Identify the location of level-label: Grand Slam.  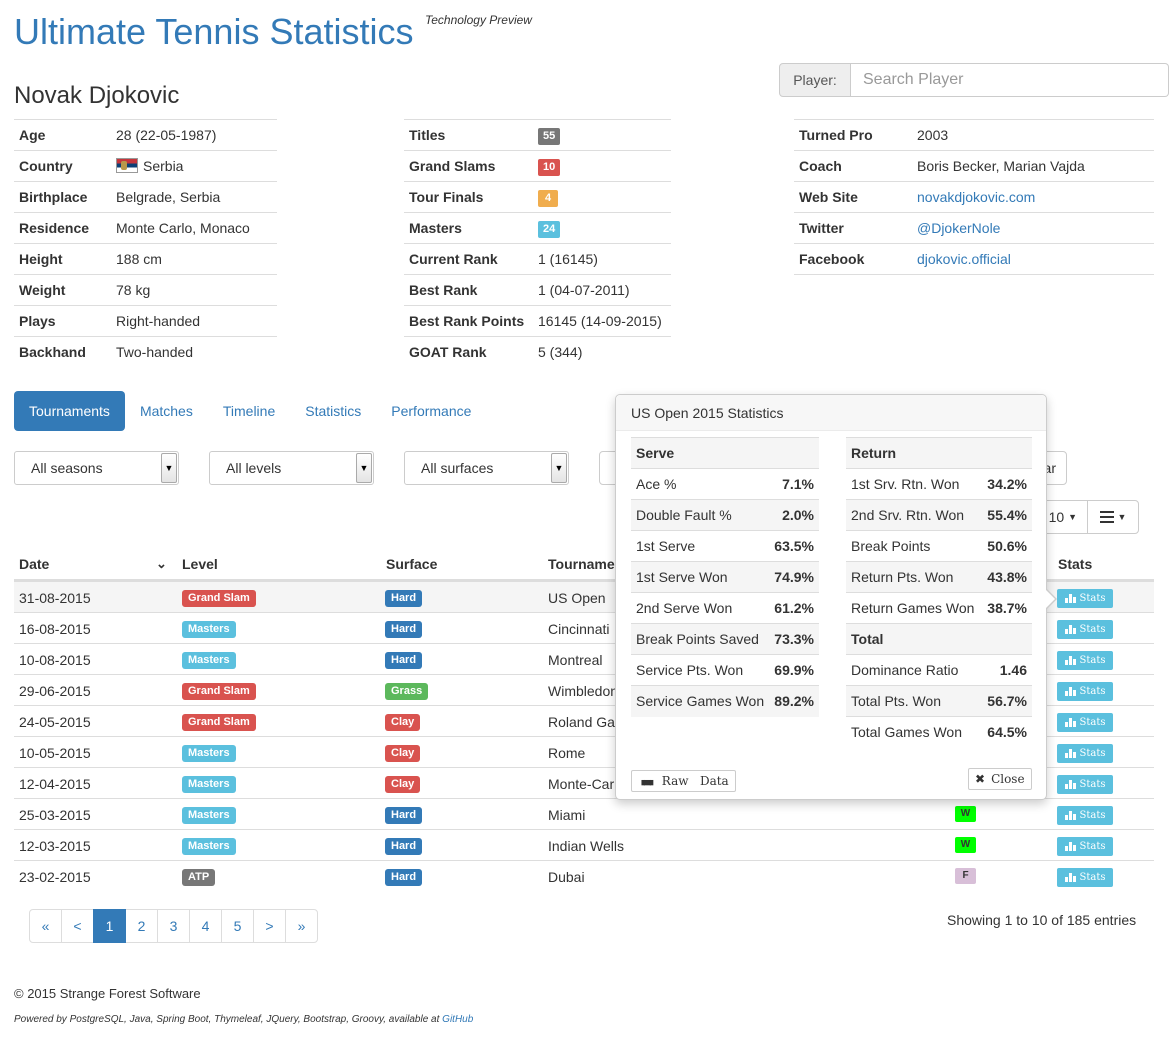
(219, 722).